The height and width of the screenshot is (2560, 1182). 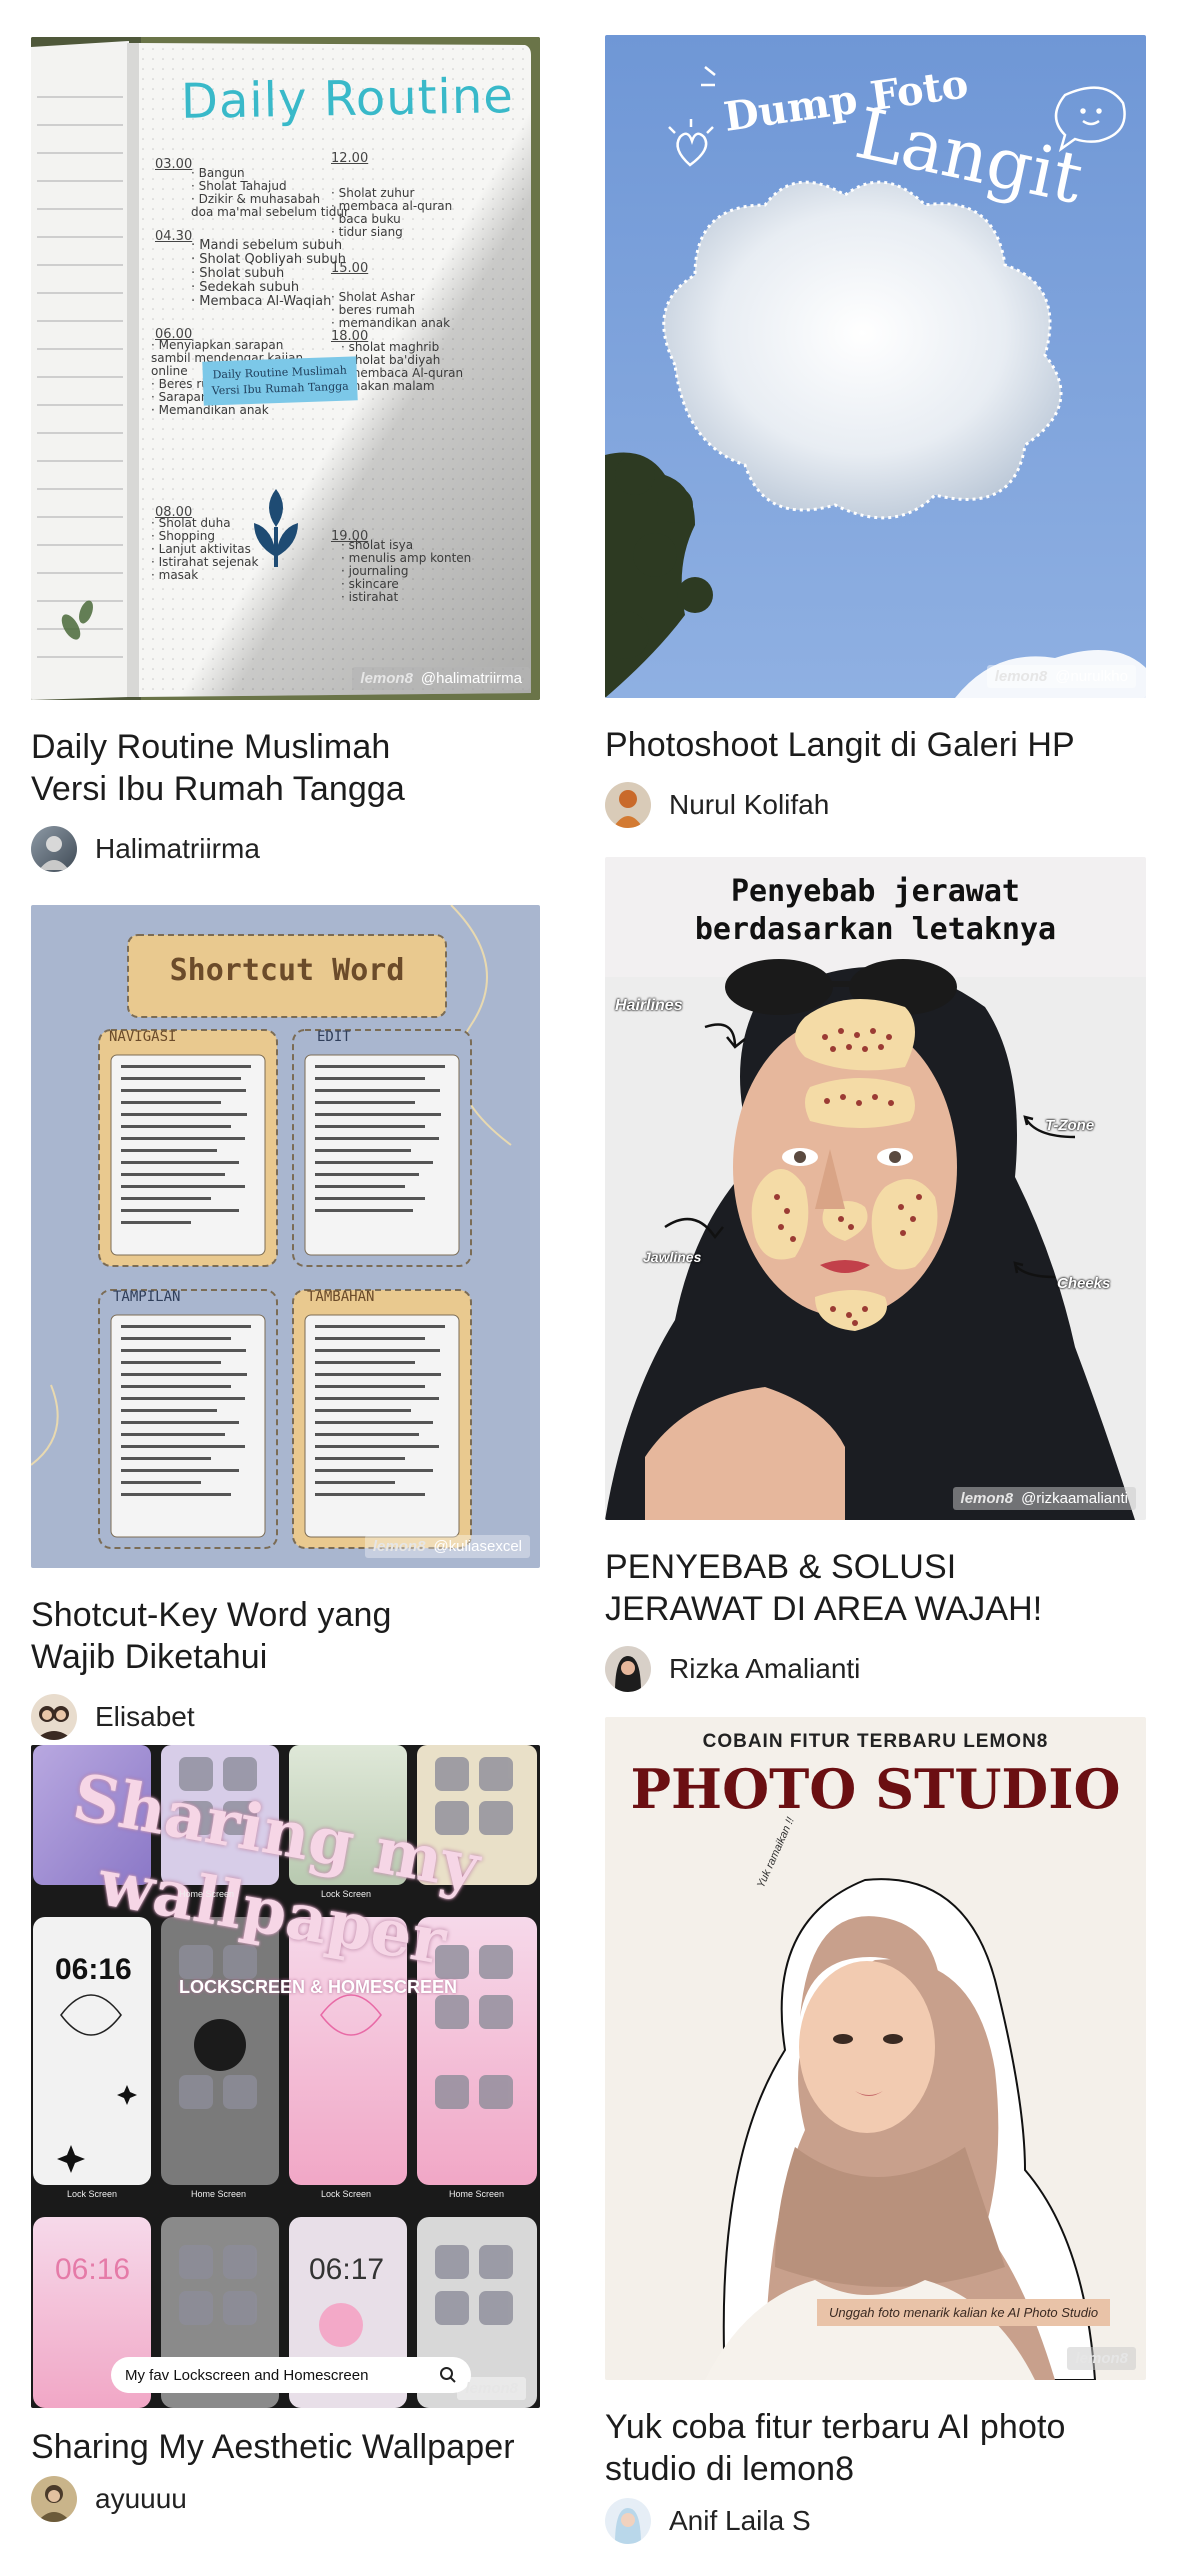 I want to click on svg-text: · menulis amp konten, so click(x=406, y=558).